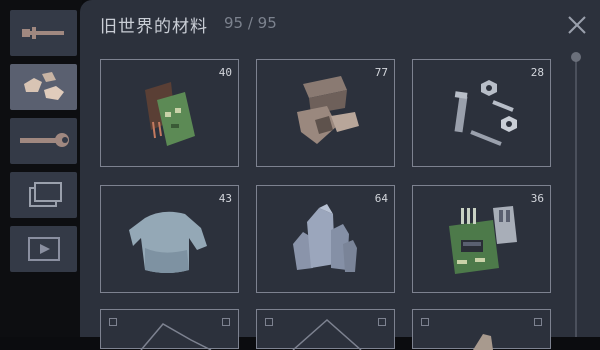 This screenshot has width=600, height=350. Describe the element at coordinates (41, 168) in the screenshot. I see `category-sidebar` at that location.